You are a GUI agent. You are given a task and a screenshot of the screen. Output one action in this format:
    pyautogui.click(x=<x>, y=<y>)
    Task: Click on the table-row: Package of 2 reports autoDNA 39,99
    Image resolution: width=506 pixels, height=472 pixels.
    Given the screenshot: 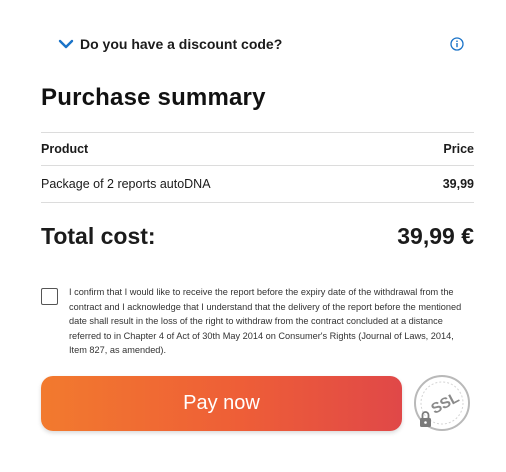 What is the action you would take?
    pyautogui.click(x=257, y=183)
    